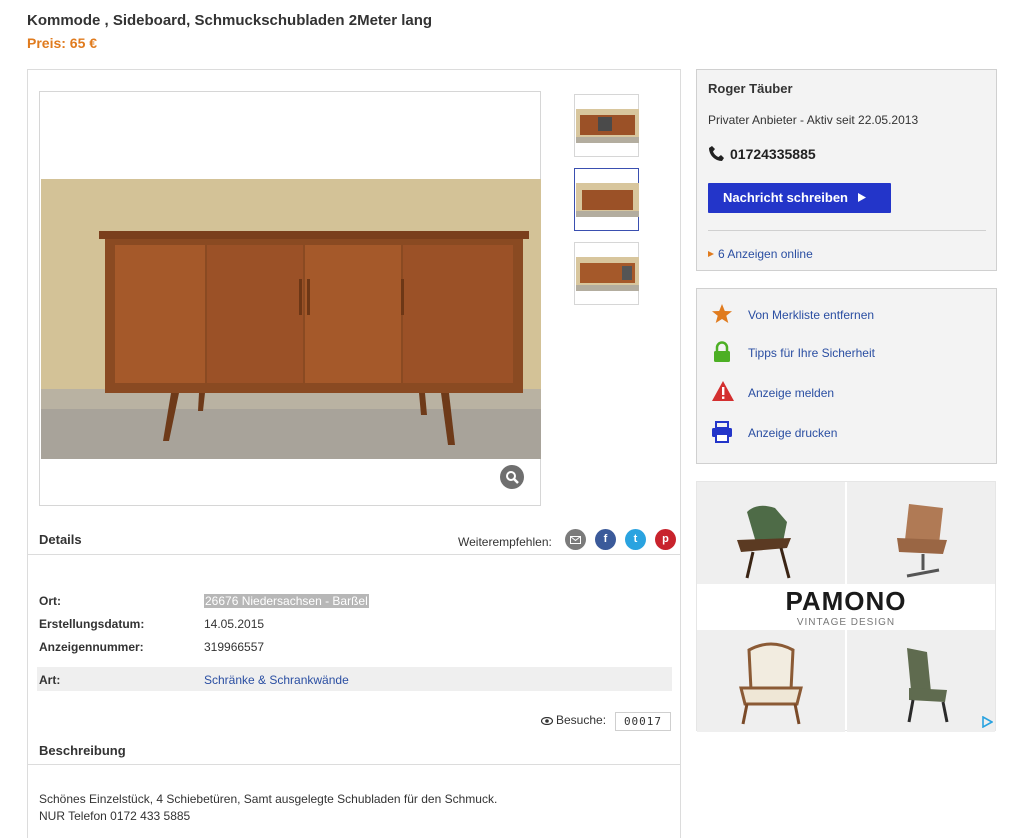  I want to click on facebook-icon: f, so click(605, 539).